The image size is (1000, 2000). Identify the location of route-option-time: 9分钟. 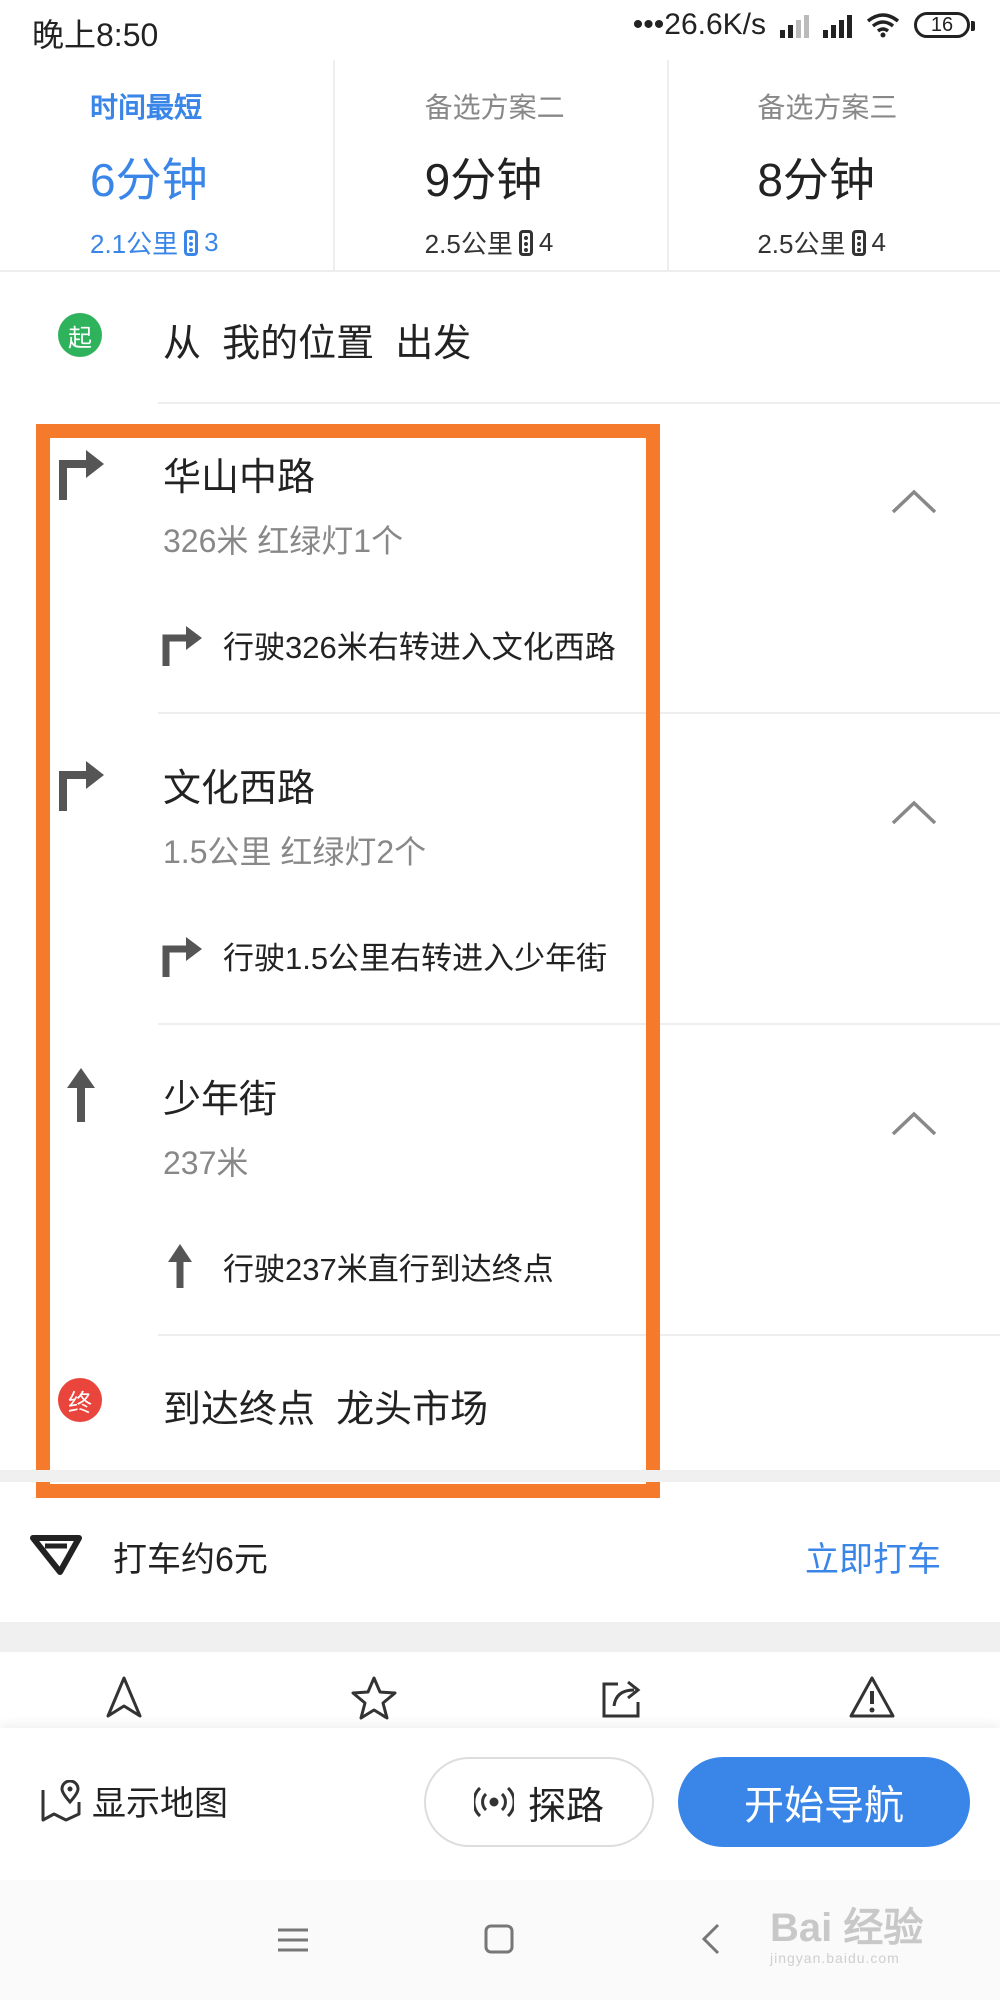
(483, 180).